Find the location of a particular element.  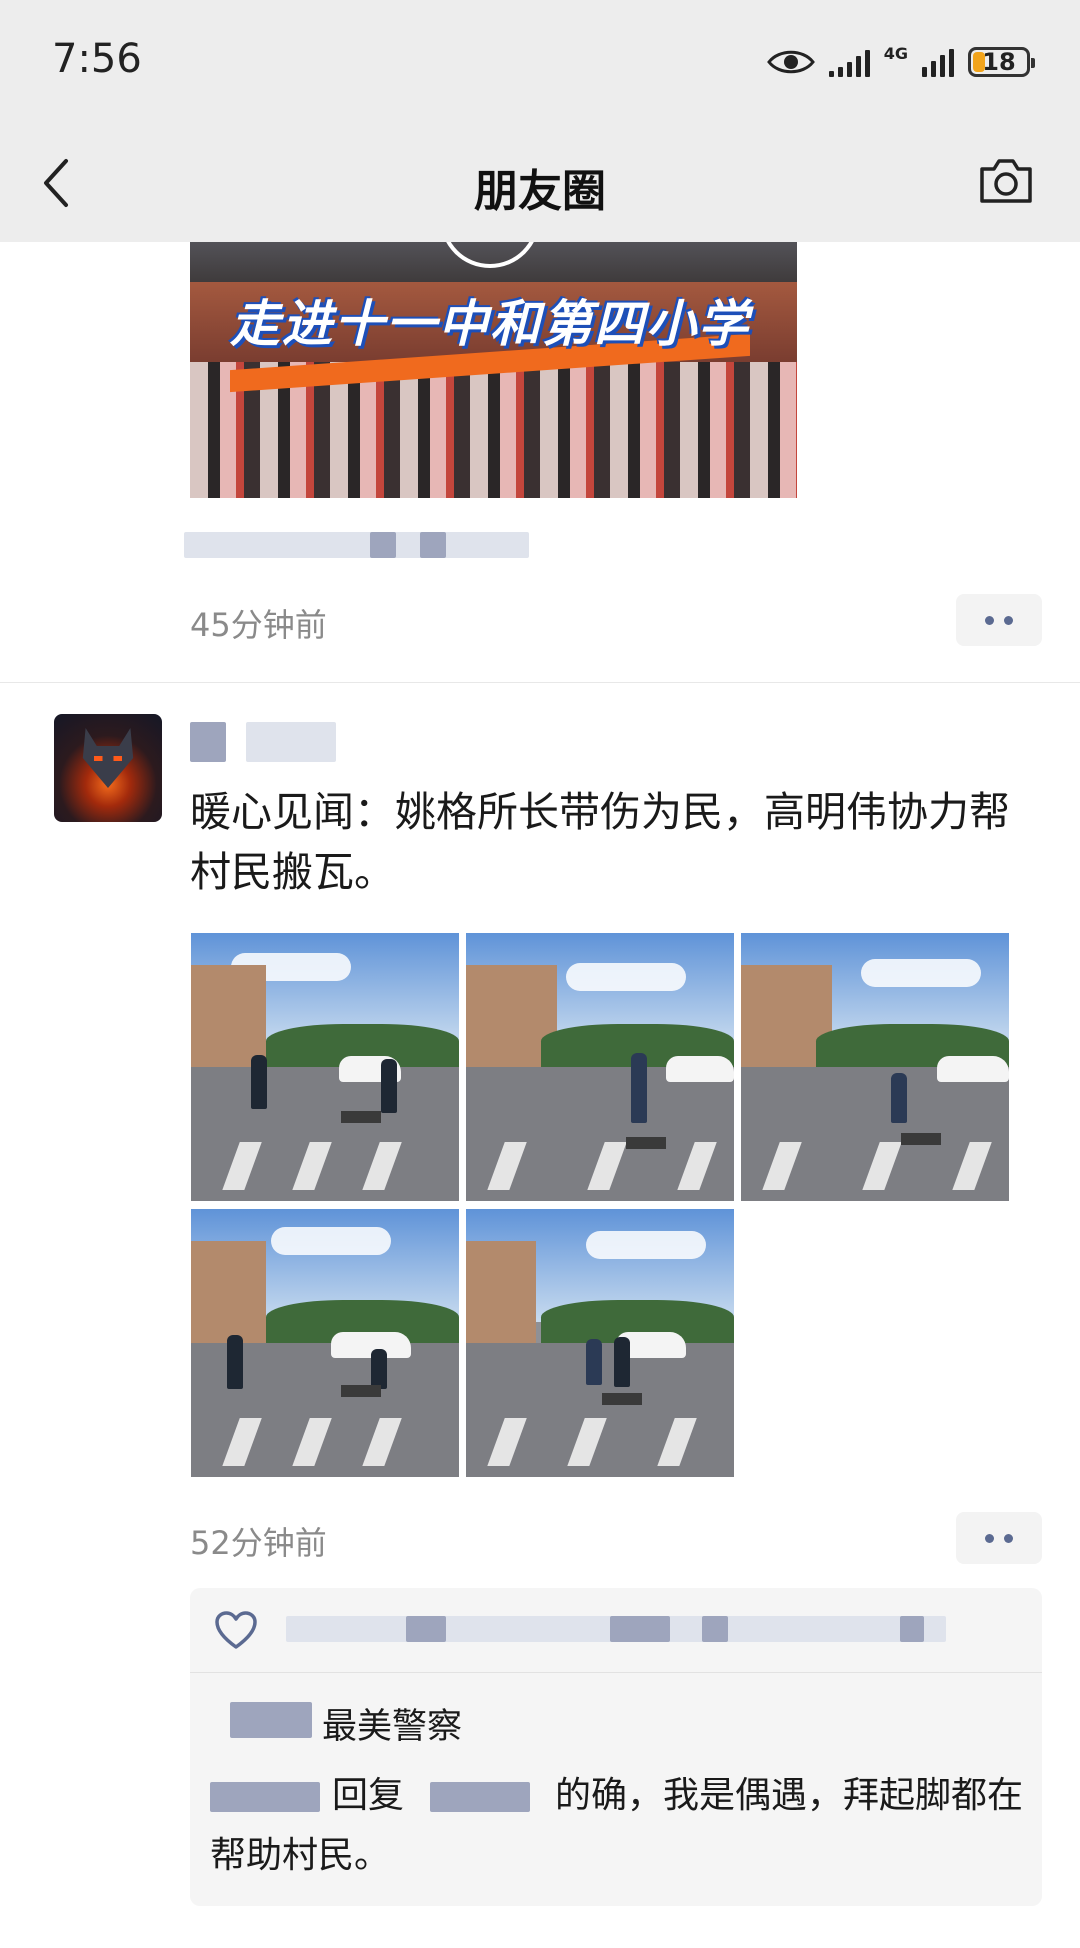

eye-icon is located at coordinates (790, 62).